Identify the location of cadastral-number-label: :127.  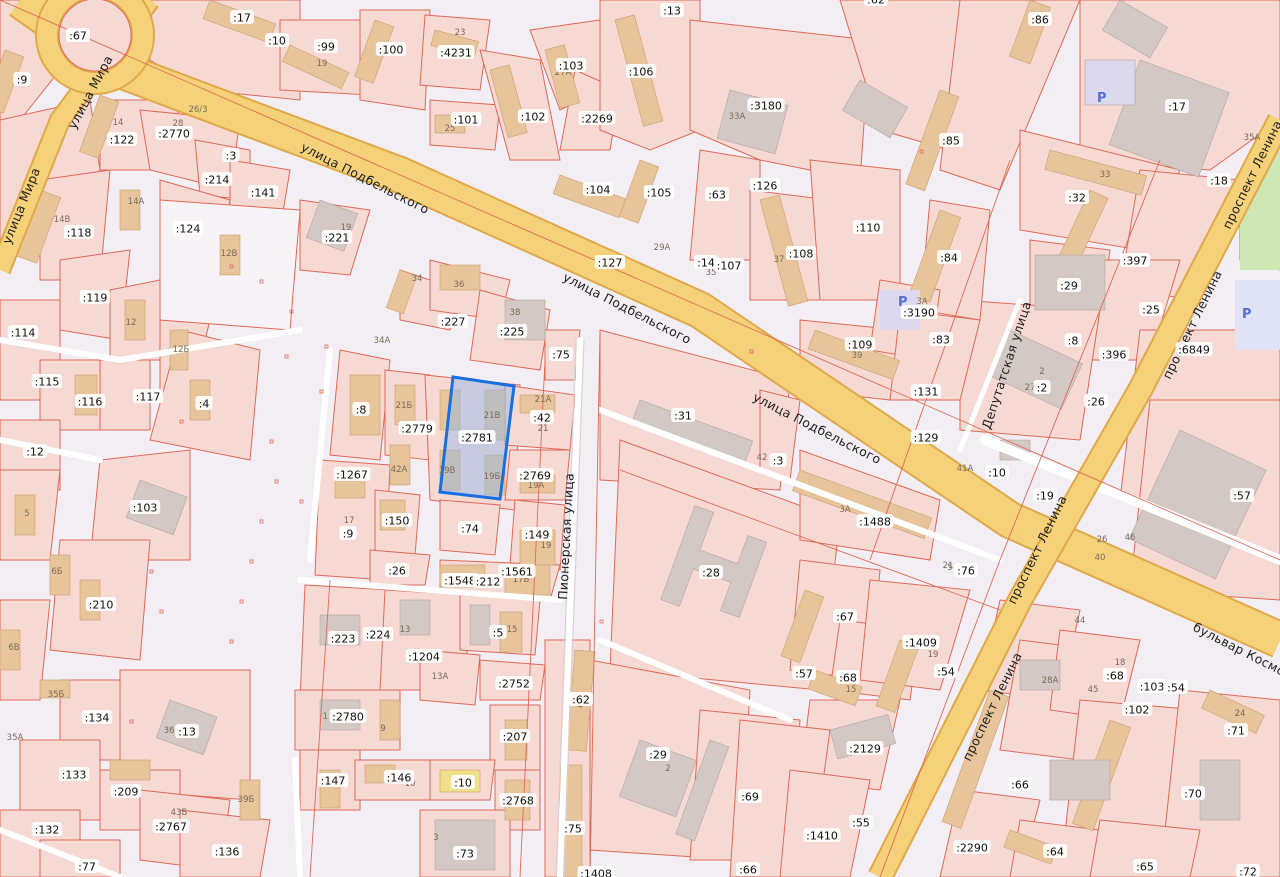
(610, 262).